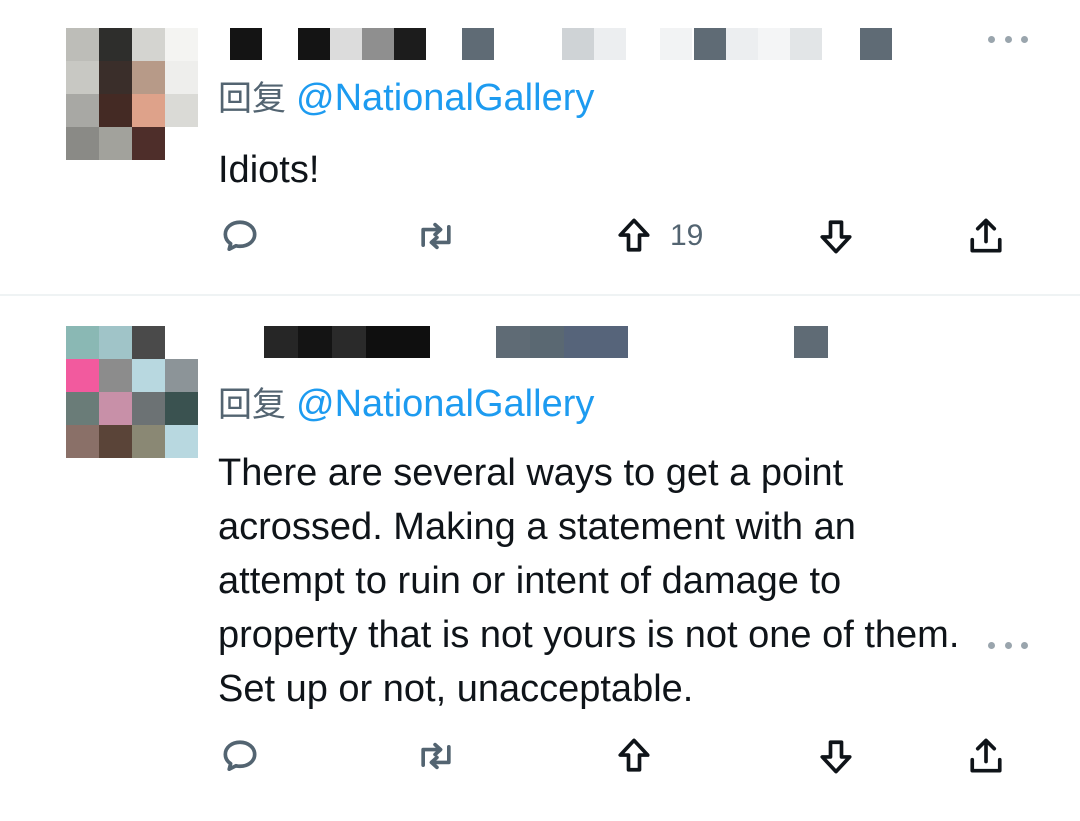 This screenshot has height=821, width=1080. I want to click on upvote-button, so click(641, 756).